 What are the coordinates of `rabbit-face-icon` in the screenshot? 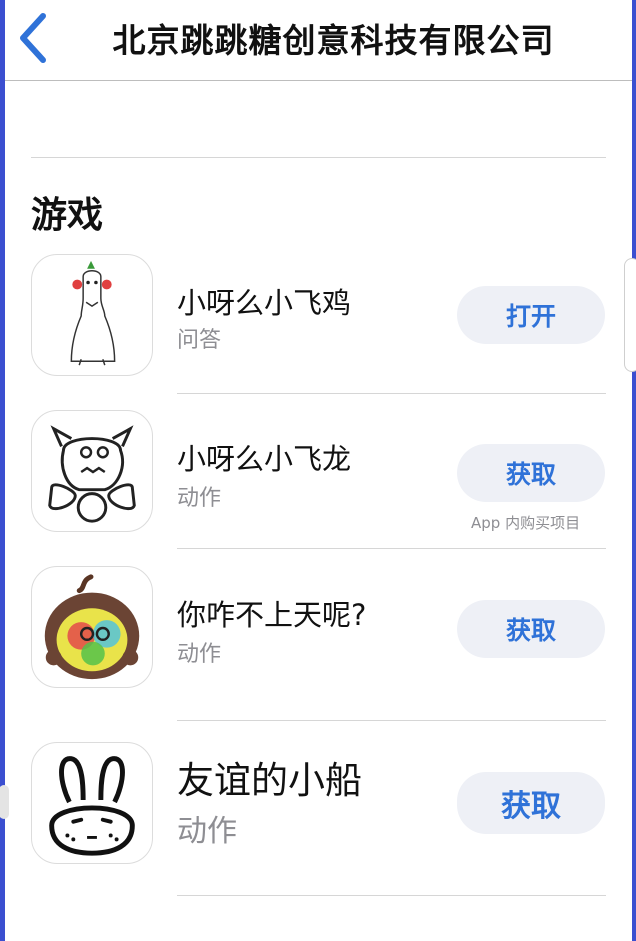 It's located at (92, 803).